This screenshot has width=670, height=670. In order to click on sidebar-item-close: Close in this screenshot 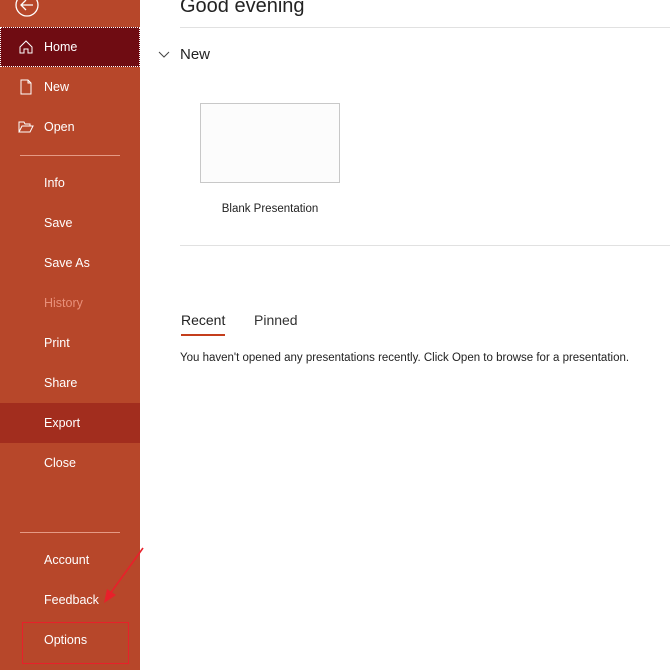, I will do `click(70, 463)`.